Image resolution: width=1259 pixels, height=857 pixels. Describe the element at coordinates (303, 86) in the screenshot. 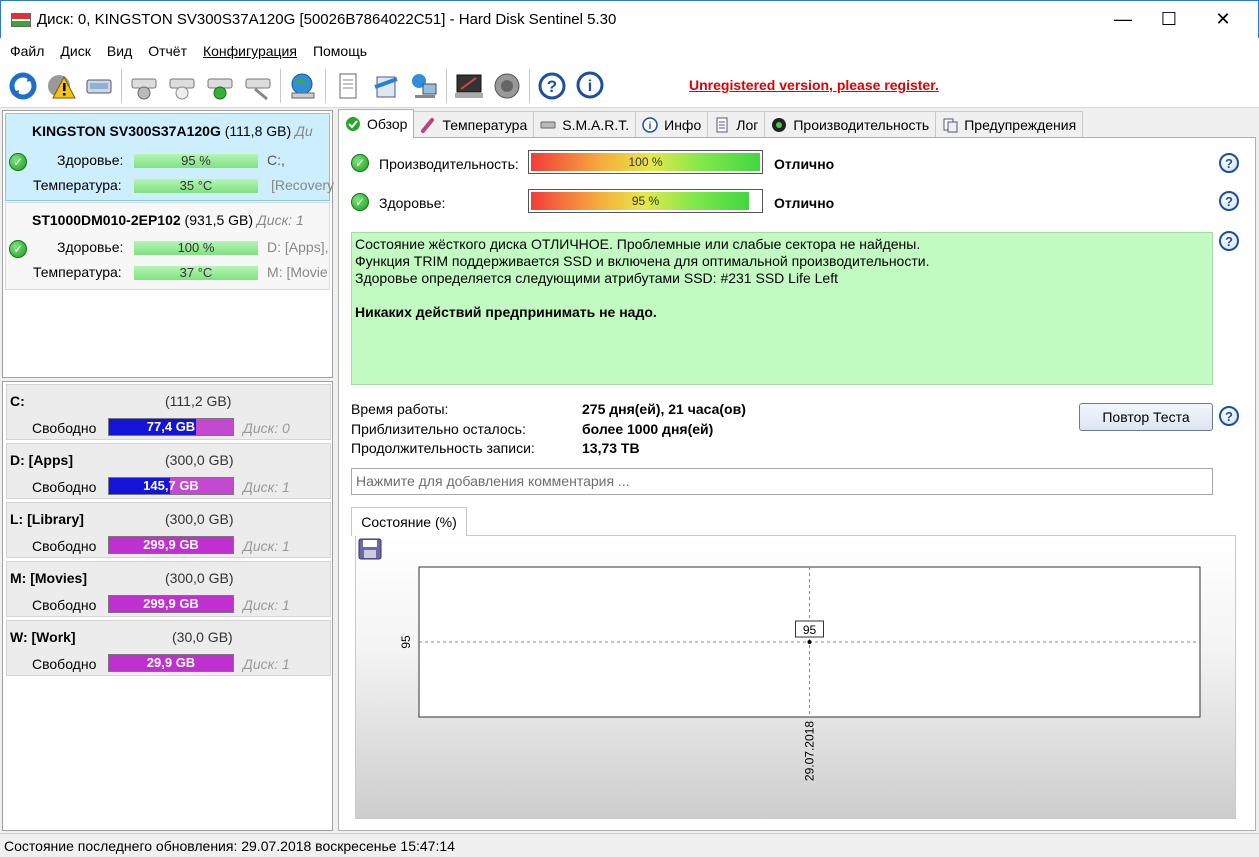

I see `web-icon` at that location.